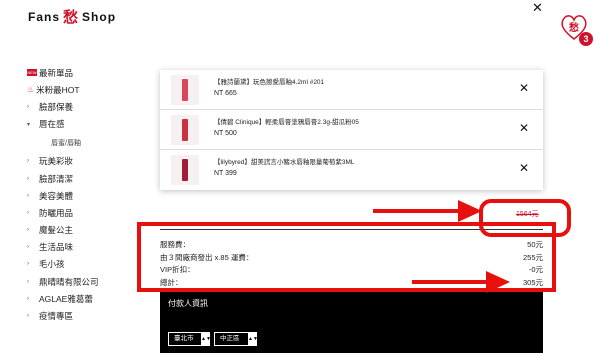 This screenshot has width=600, height=353. Describe the element at coordinates (66, 143) in the screenshot. I see `sidebar-item-label: 唇蜜/唇釉` at that location.